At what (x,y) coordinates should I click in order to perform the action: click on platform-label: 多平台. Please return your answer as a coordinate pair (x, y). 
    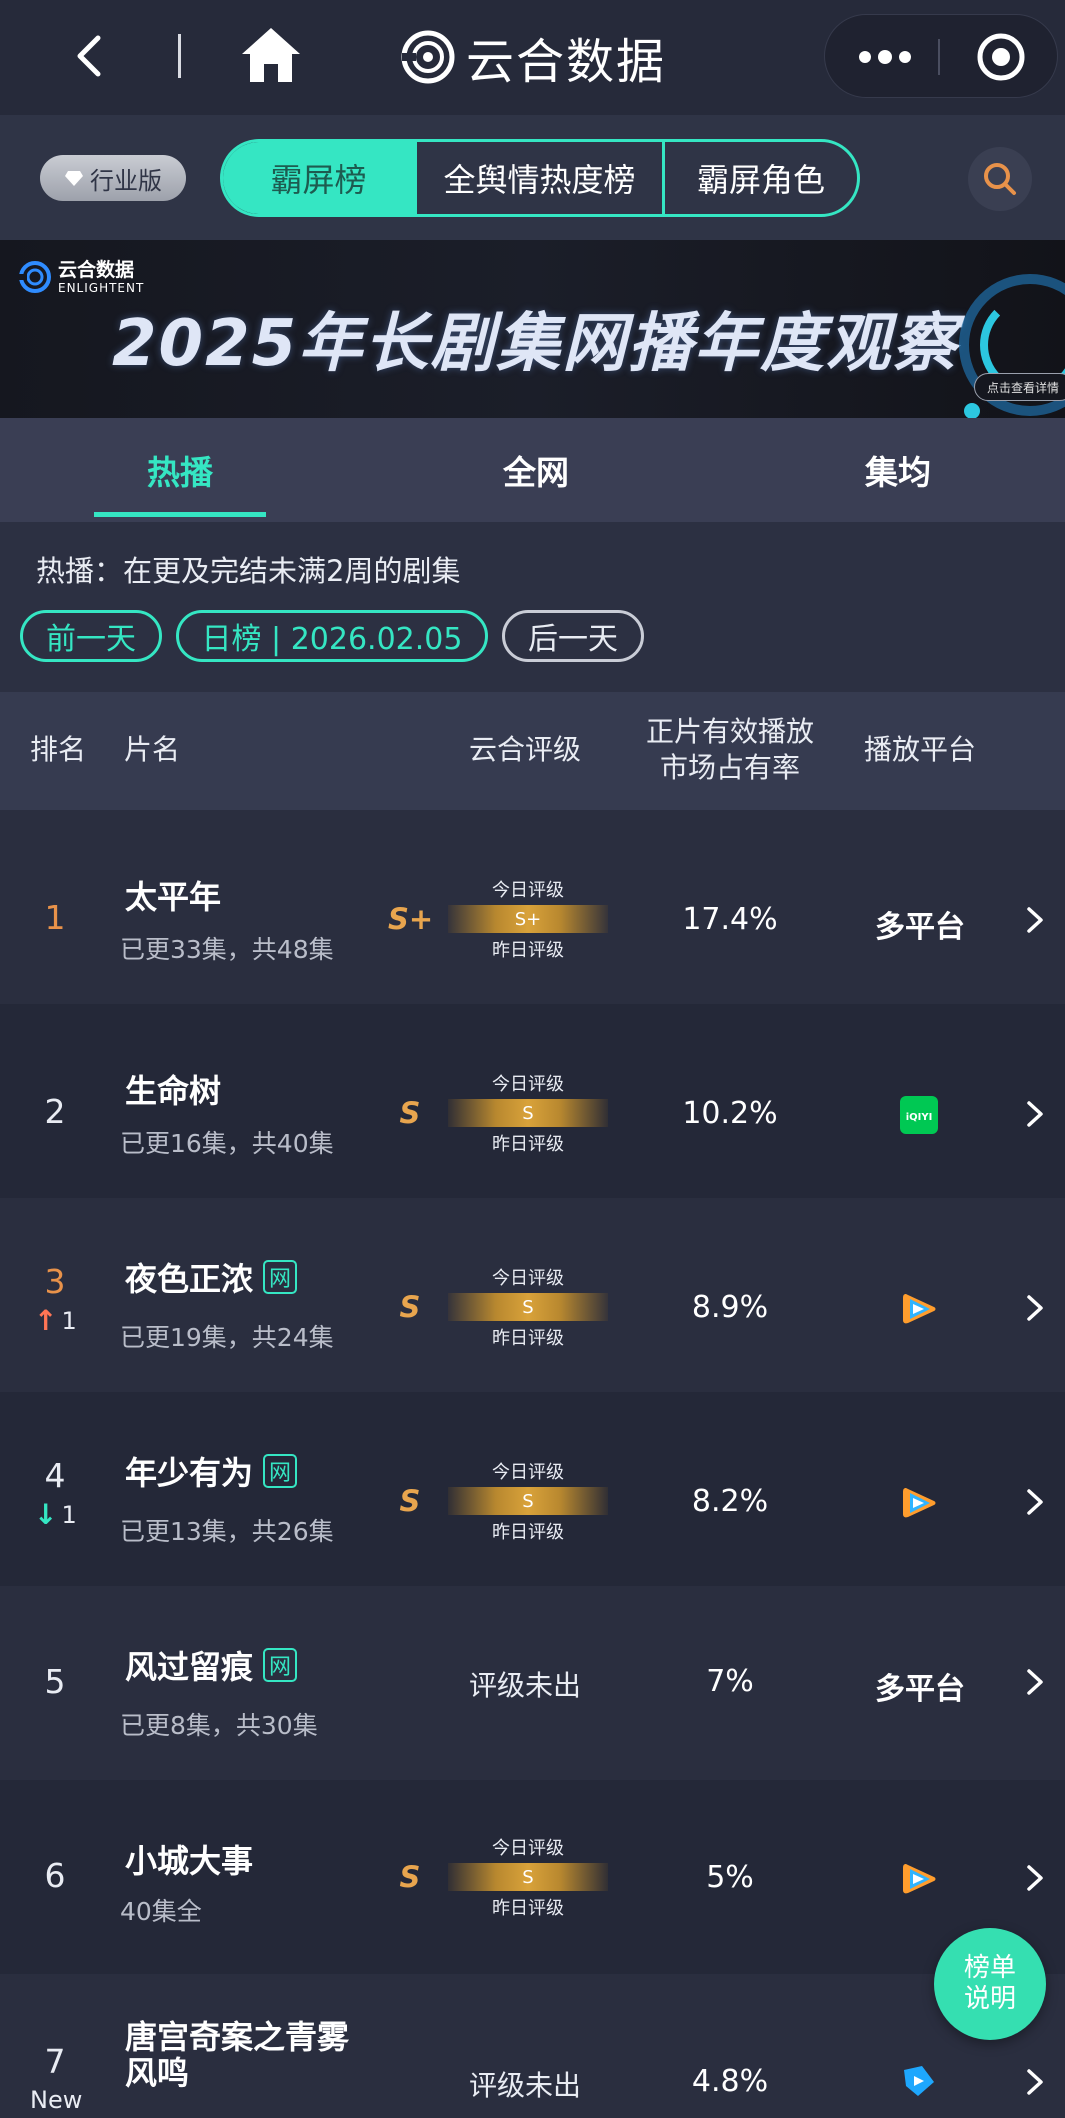
    Looking at the image, I should click on (920, 927).